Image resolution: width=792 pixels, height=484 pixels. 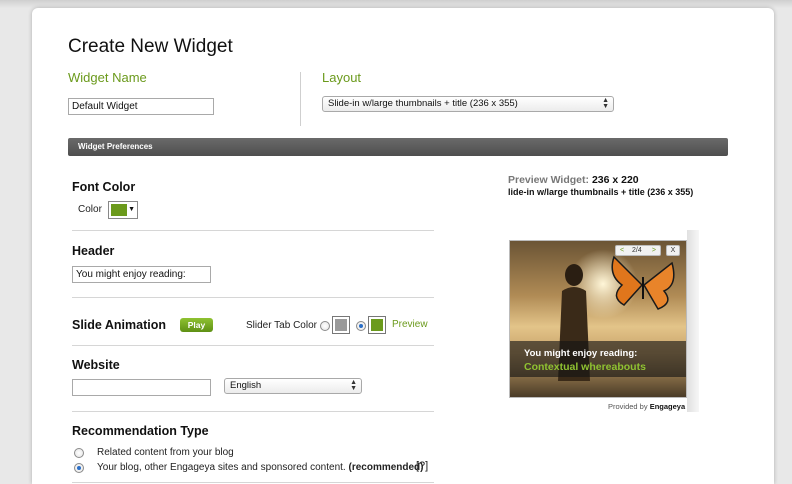 What do you see at coordinates (131, 209) in the screenshot?
I see `chevron-down-icon: ▼` at bounding box center [131, 209].